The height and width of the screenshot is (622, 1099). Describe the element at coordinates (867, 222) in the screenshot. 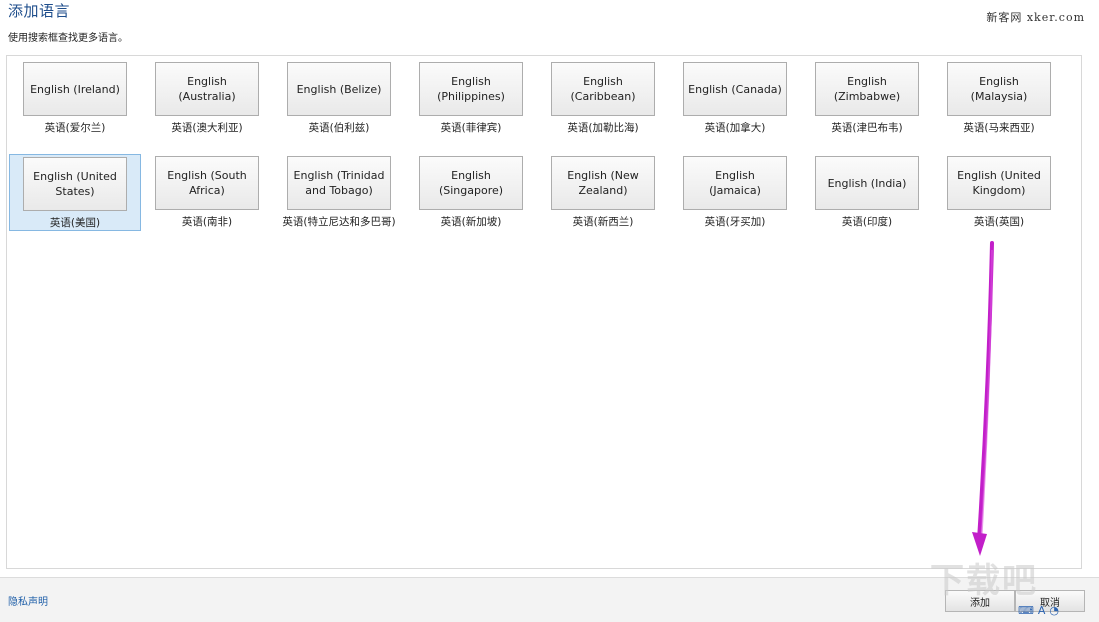

I see `language-native-label: 英语(印度)` at that location.